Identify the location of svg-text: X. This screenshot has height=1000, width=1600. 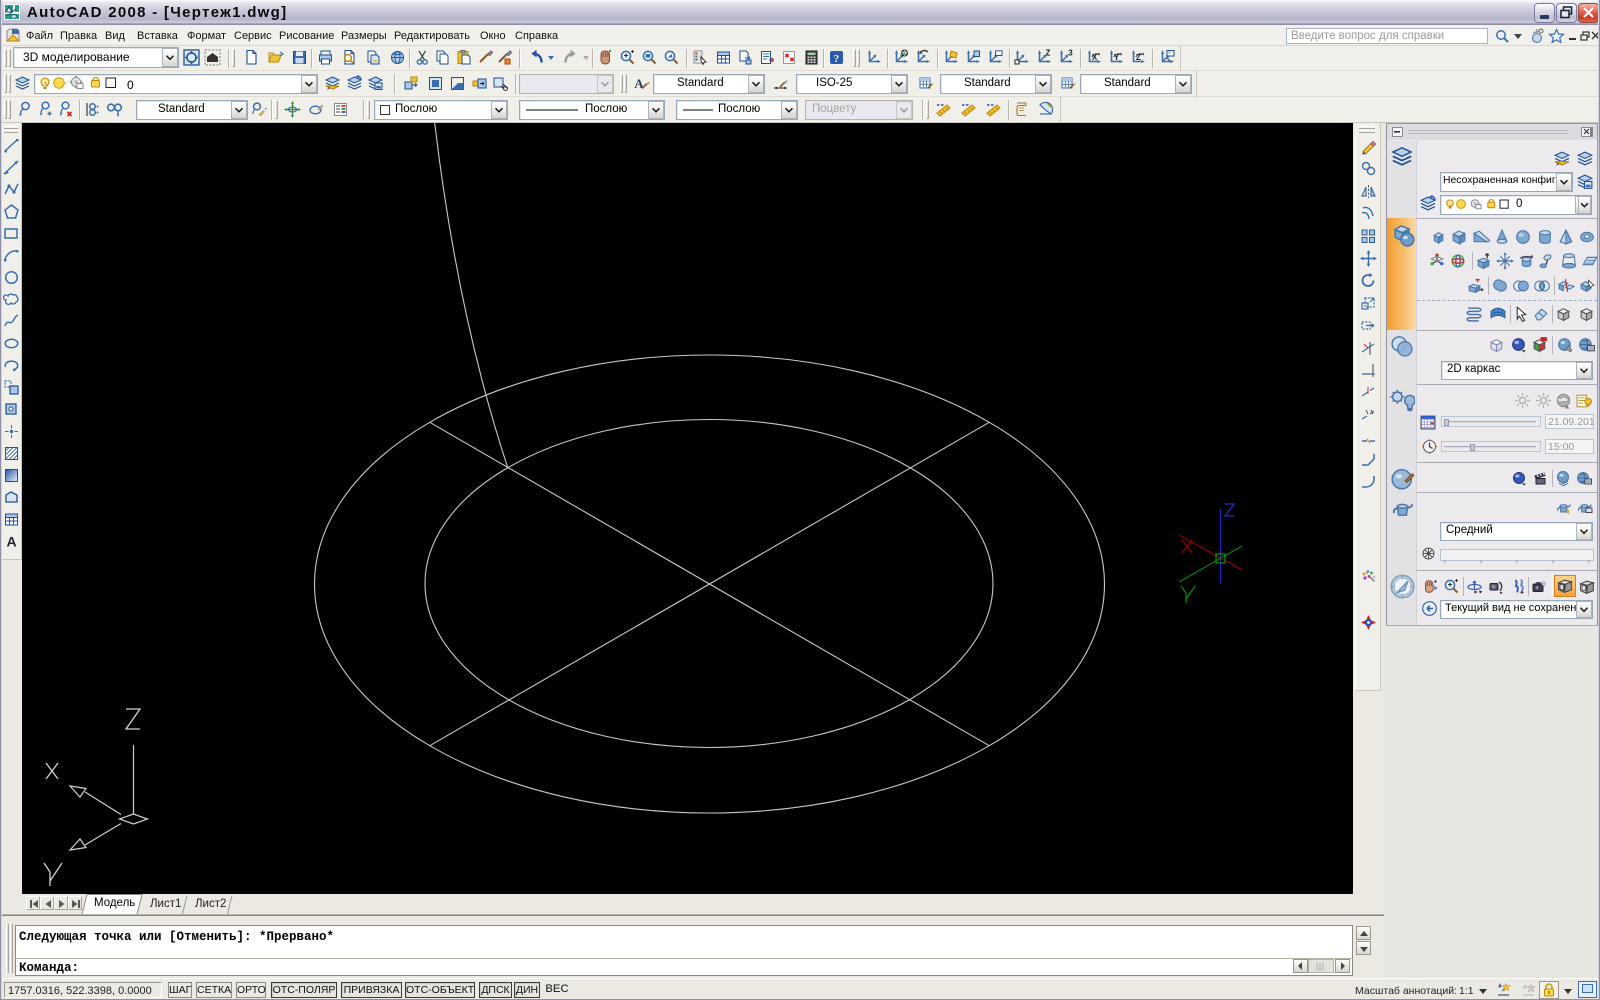
(1095, 57).